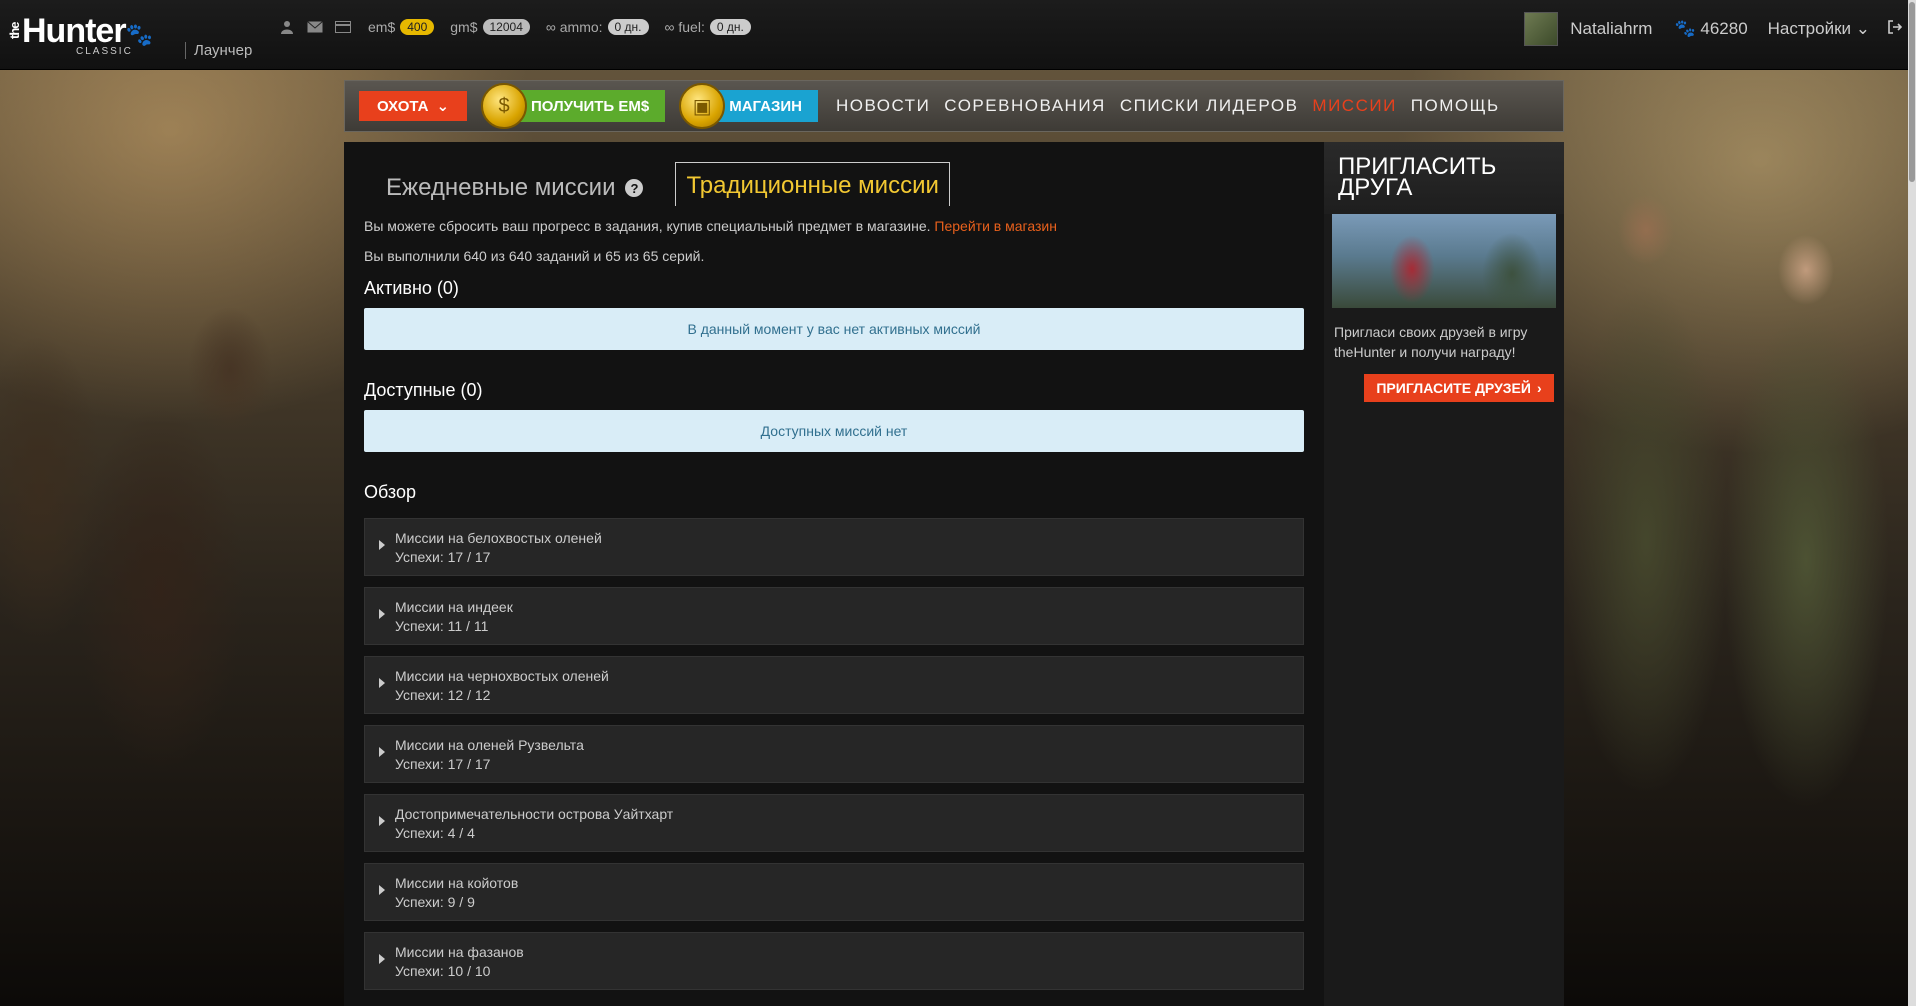 The width and height of the screenshot is (1916, 1006). I want to click on get-ems-button: $ ПОЛУЧИТЬ EM$, so click(573, 106).